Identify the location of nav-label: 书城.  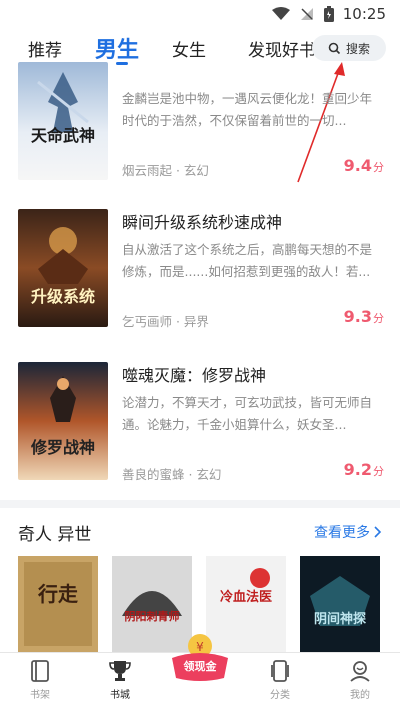
(120, 695).